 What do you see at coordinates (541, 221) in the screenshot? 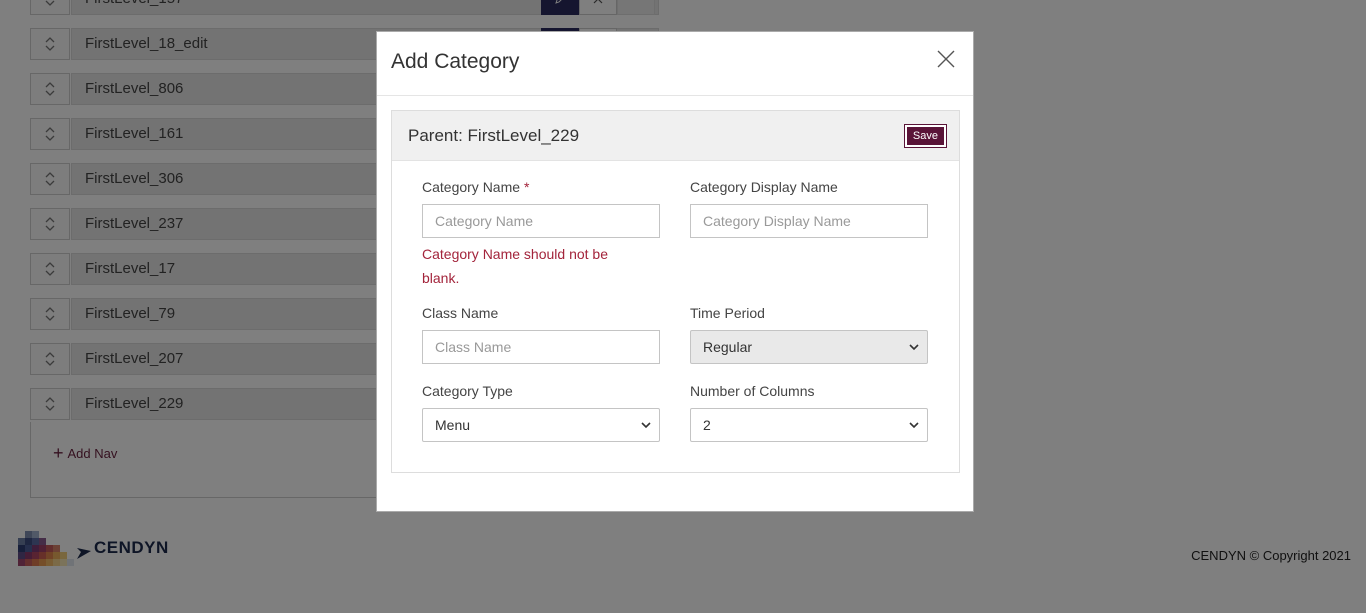
I see `category-name-input: Category Name` at bounding box center [541, 221].